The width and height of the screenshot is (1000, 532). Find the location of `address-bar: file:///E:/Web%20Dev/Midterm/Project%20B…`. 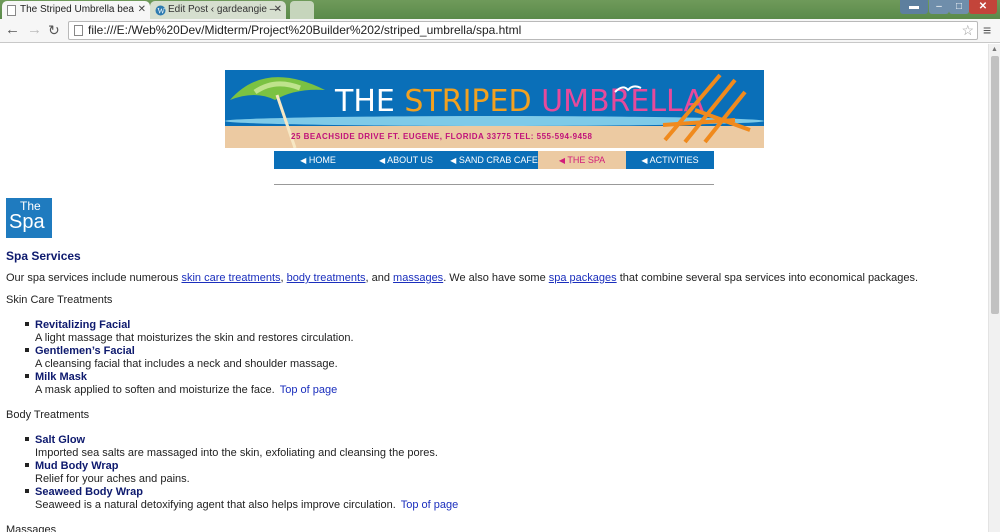

address-bar: file:///E:/Web%20Dev/Midterm/Project%20B… is located at coordinates (523, 30).